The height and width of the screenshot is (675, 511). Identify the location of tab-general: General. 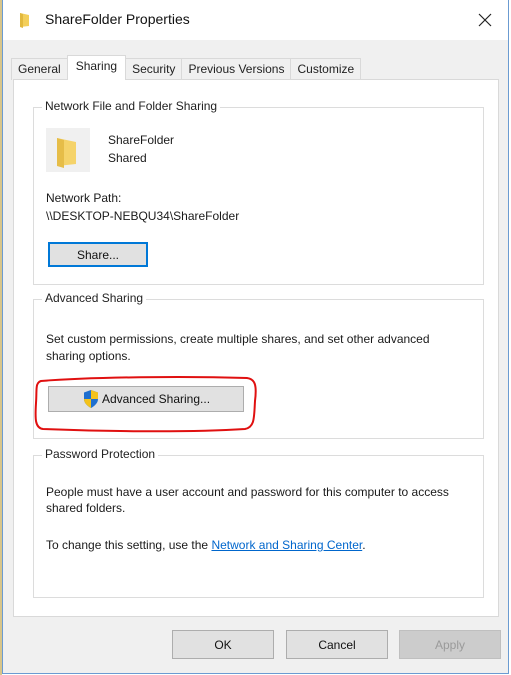
(39, 69).